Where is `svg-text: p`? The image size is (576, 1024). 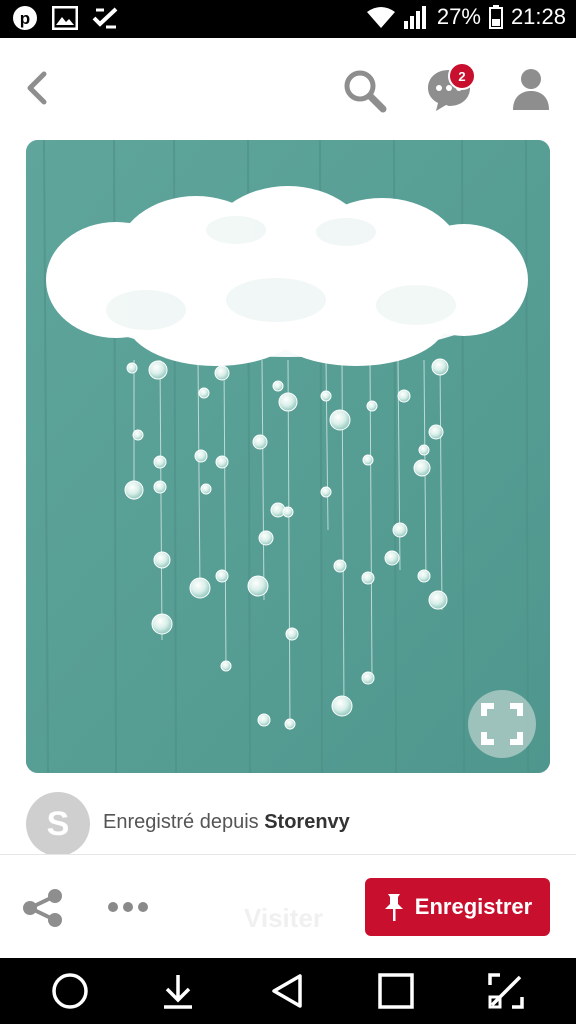
svg-text: p is located at coordinates (25, 18).